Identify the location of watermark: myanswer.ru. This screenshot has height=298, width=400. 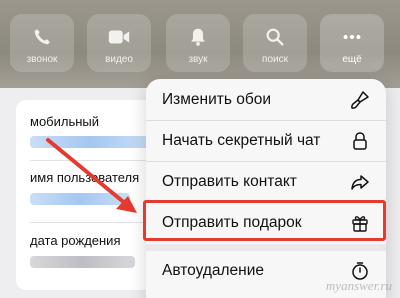
(358, 285).